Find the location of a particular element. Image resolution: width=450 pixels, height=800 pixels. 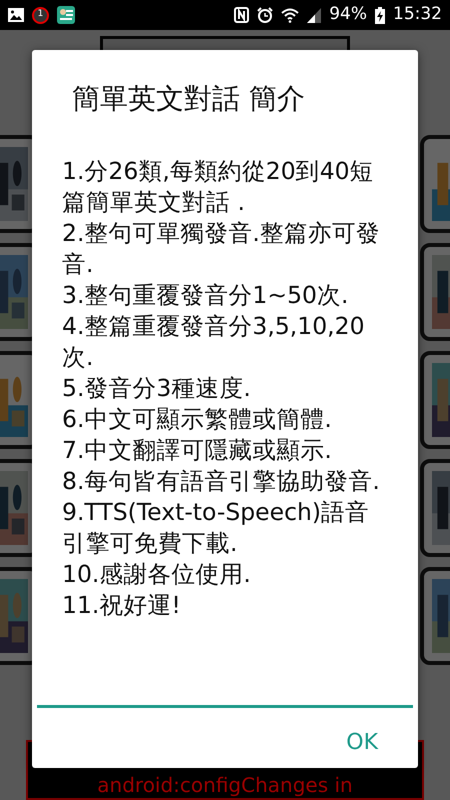

app-icon is located at coordinates (66, 15).